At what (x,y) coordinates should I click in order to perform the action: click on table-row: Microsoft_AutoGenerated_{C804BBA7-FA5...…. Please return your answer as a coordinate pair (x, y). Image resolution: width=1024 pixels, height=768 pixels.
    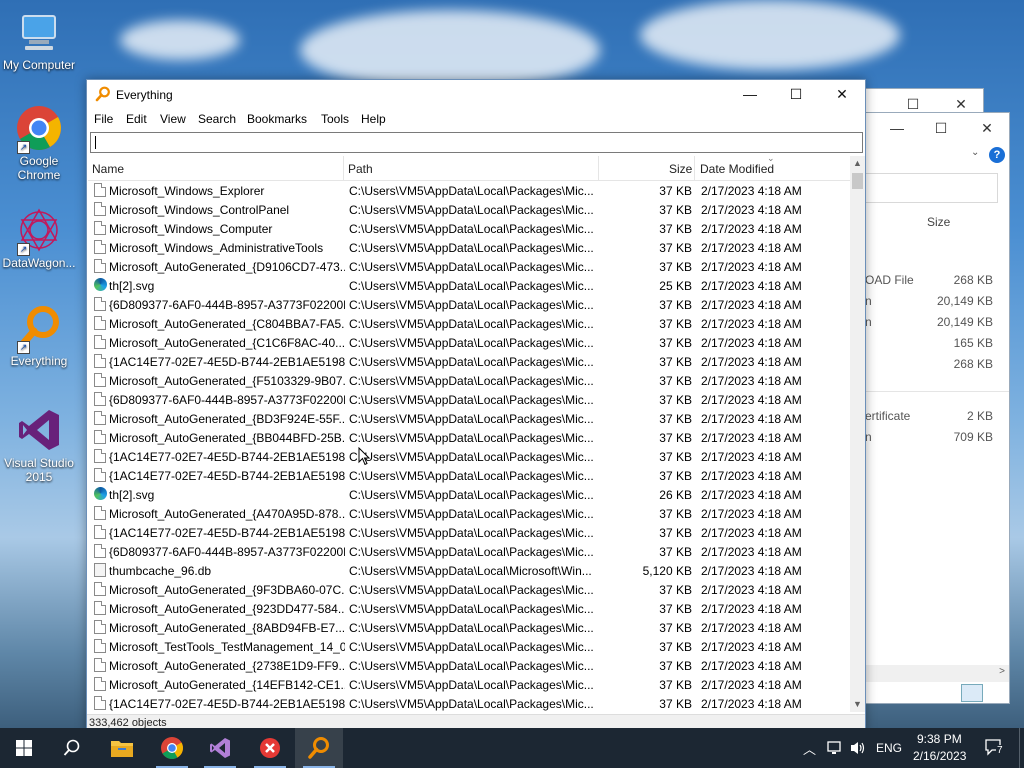
    Looking at the image, I should click on (469, 323).